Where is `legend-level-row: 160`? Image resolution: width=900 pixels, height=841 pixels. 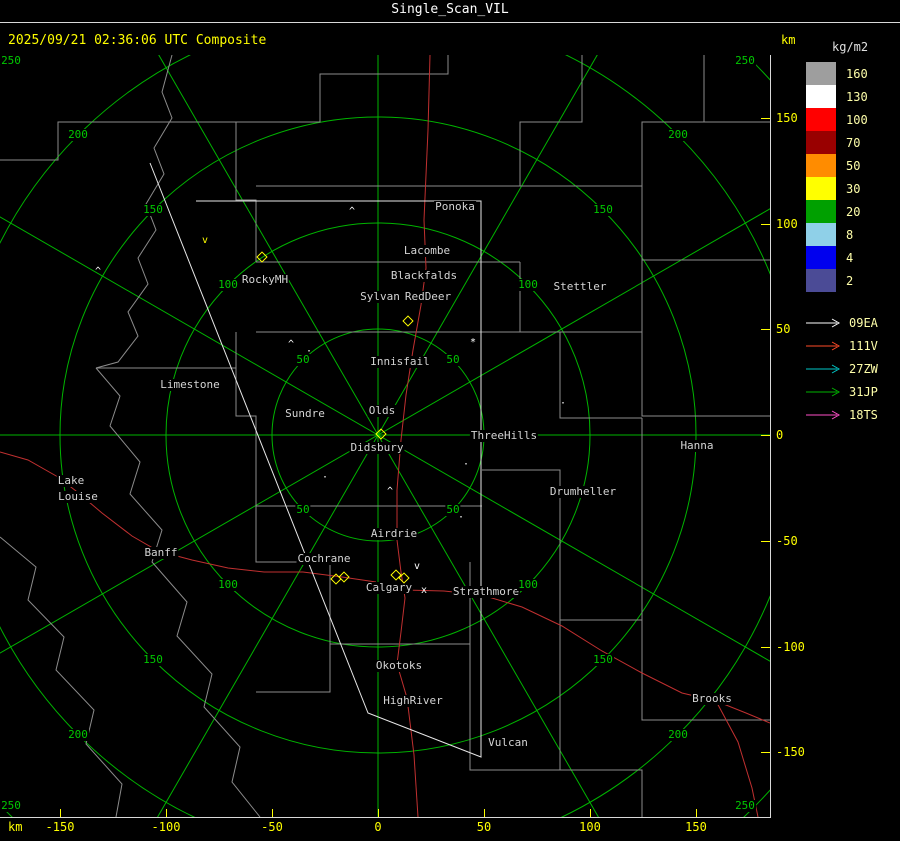
legend-level-row: 160 is located at coordinates (852, 73).